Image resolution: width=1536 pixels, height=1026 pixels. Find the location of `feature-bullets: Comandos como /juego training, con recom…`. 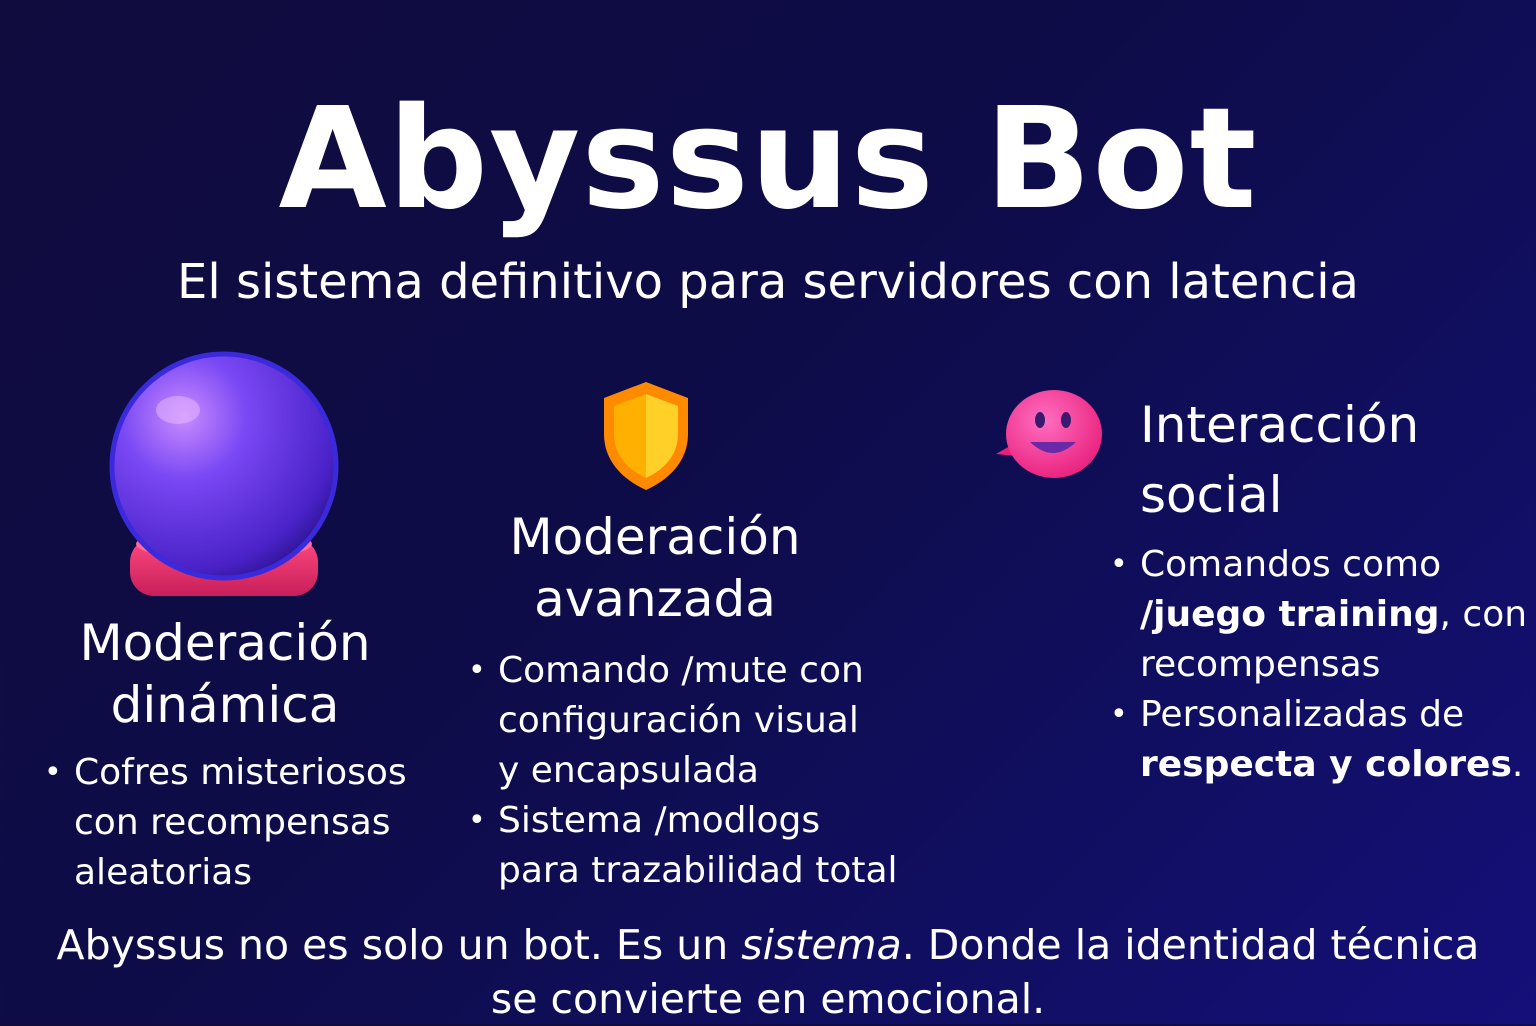

feature-bullets: Comandos como /juego training, con recom… is located at coordinates (1320, 665).